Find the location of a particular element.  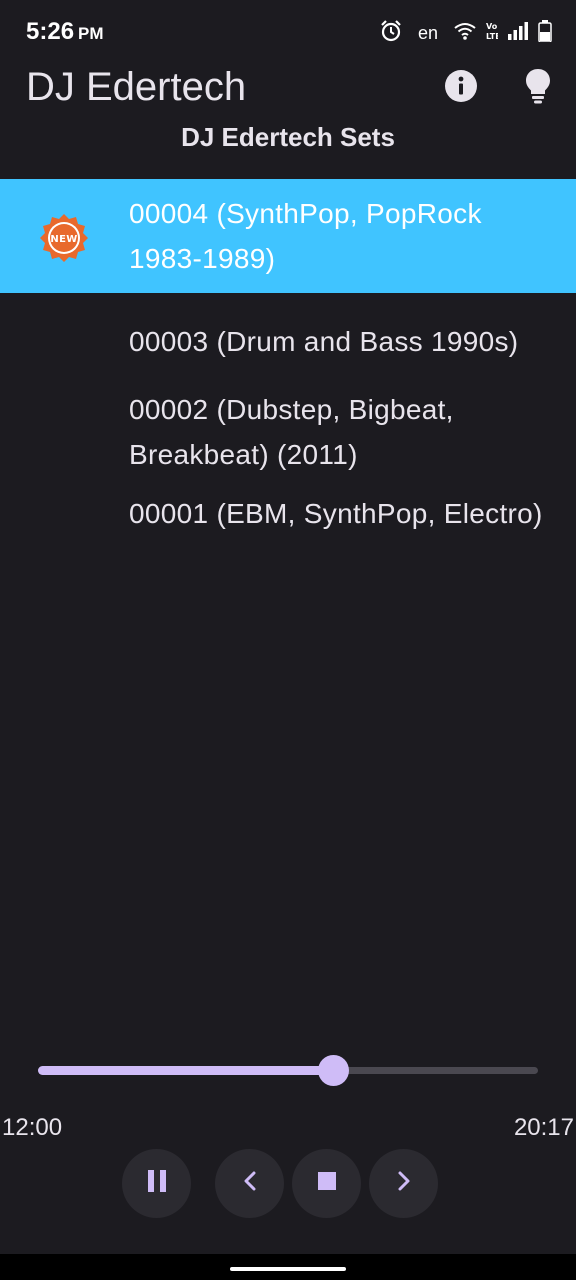

next-icon is located at coordinates (404, 1183).